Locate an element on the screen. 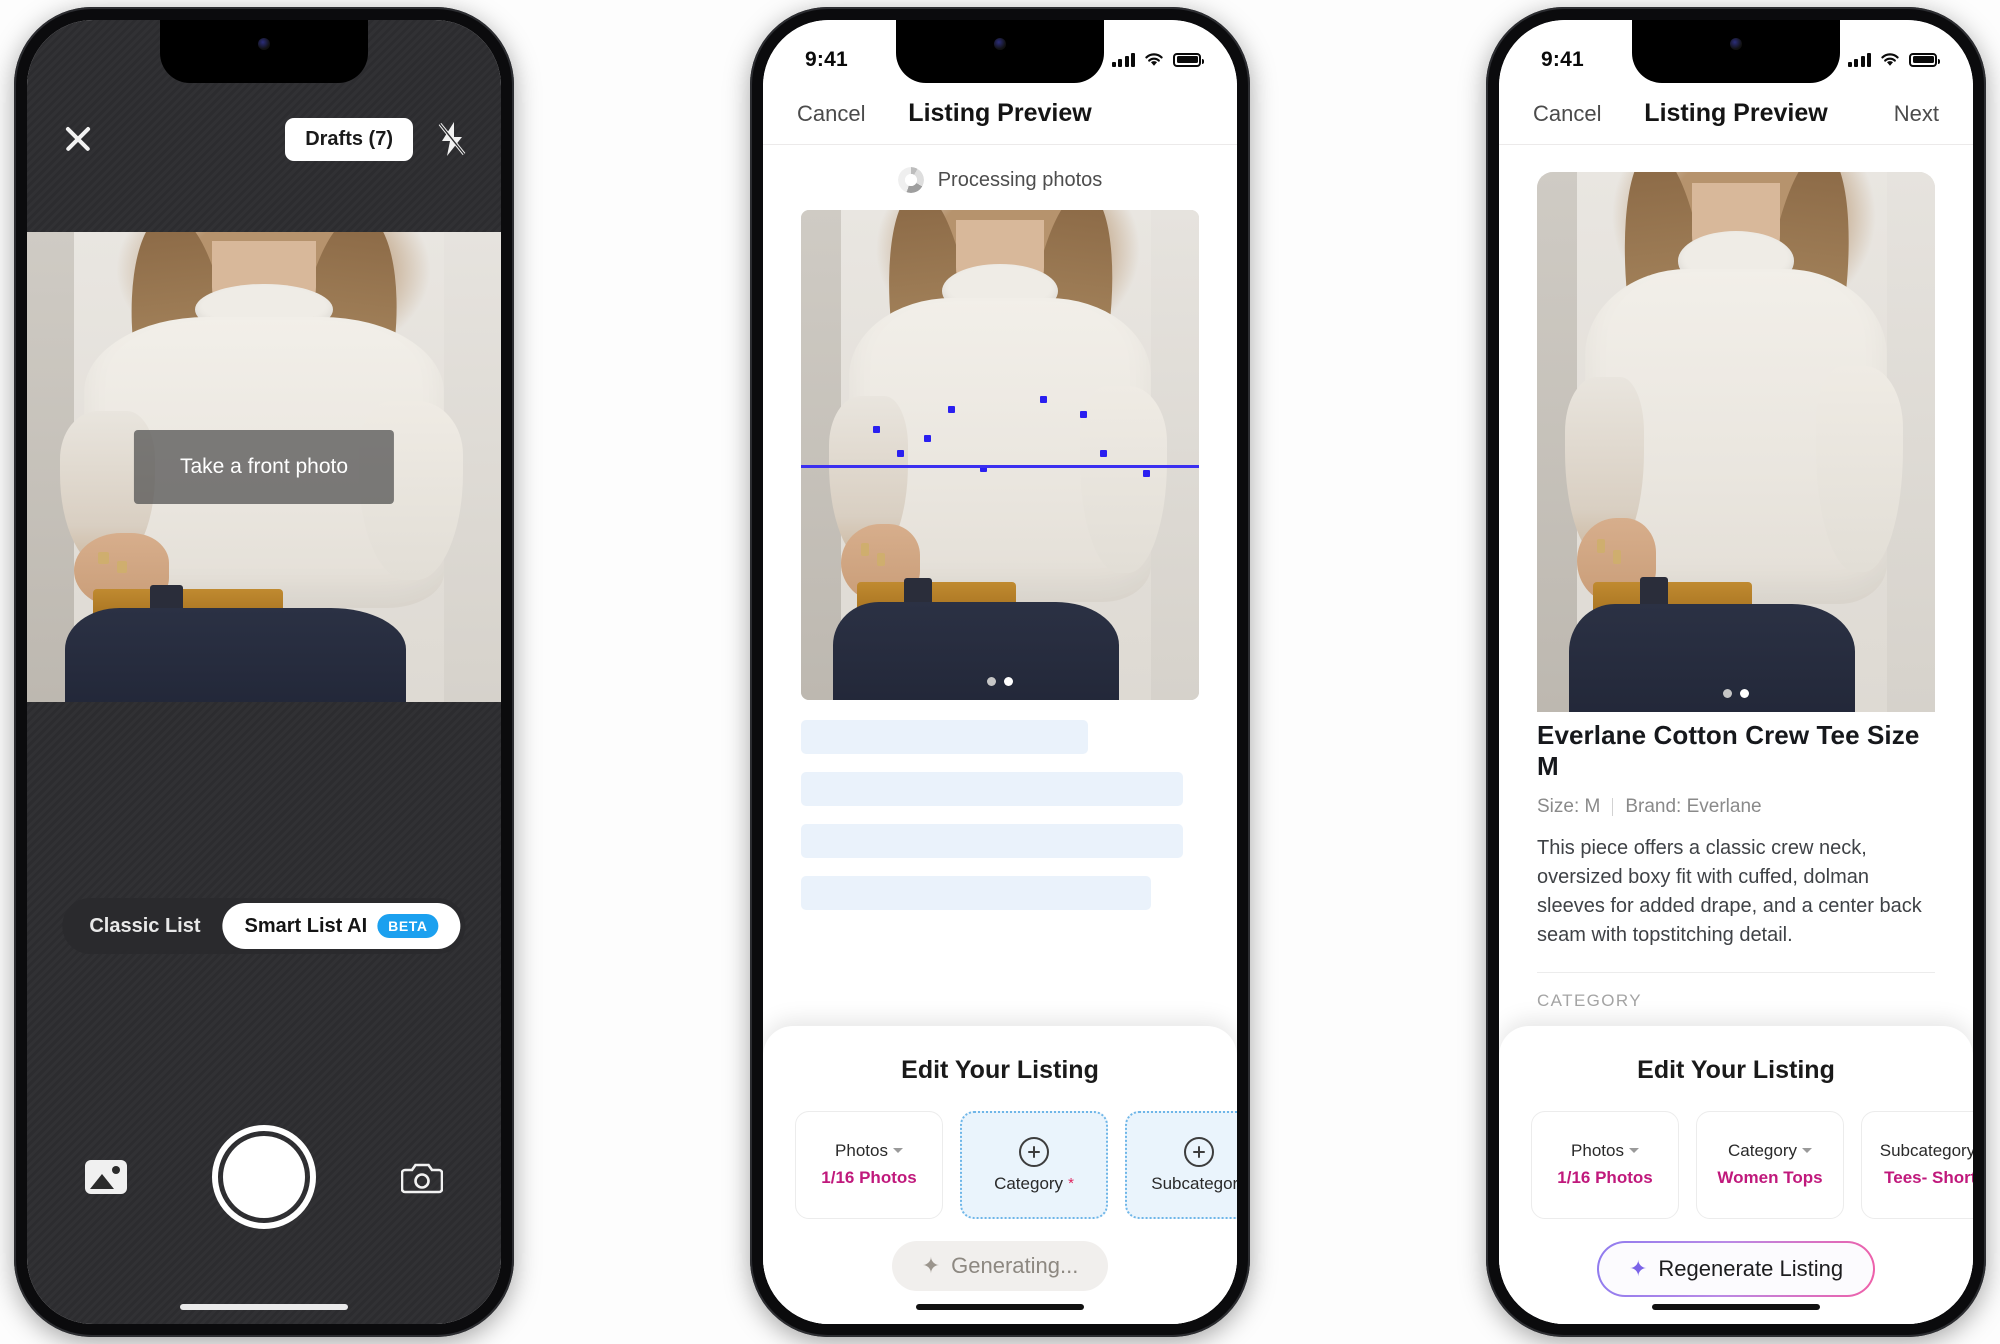 The image size is (2000, 1344). regenerate-listing-button: ✦ Regenerate Listing is located at coordinates (1736, 1269).